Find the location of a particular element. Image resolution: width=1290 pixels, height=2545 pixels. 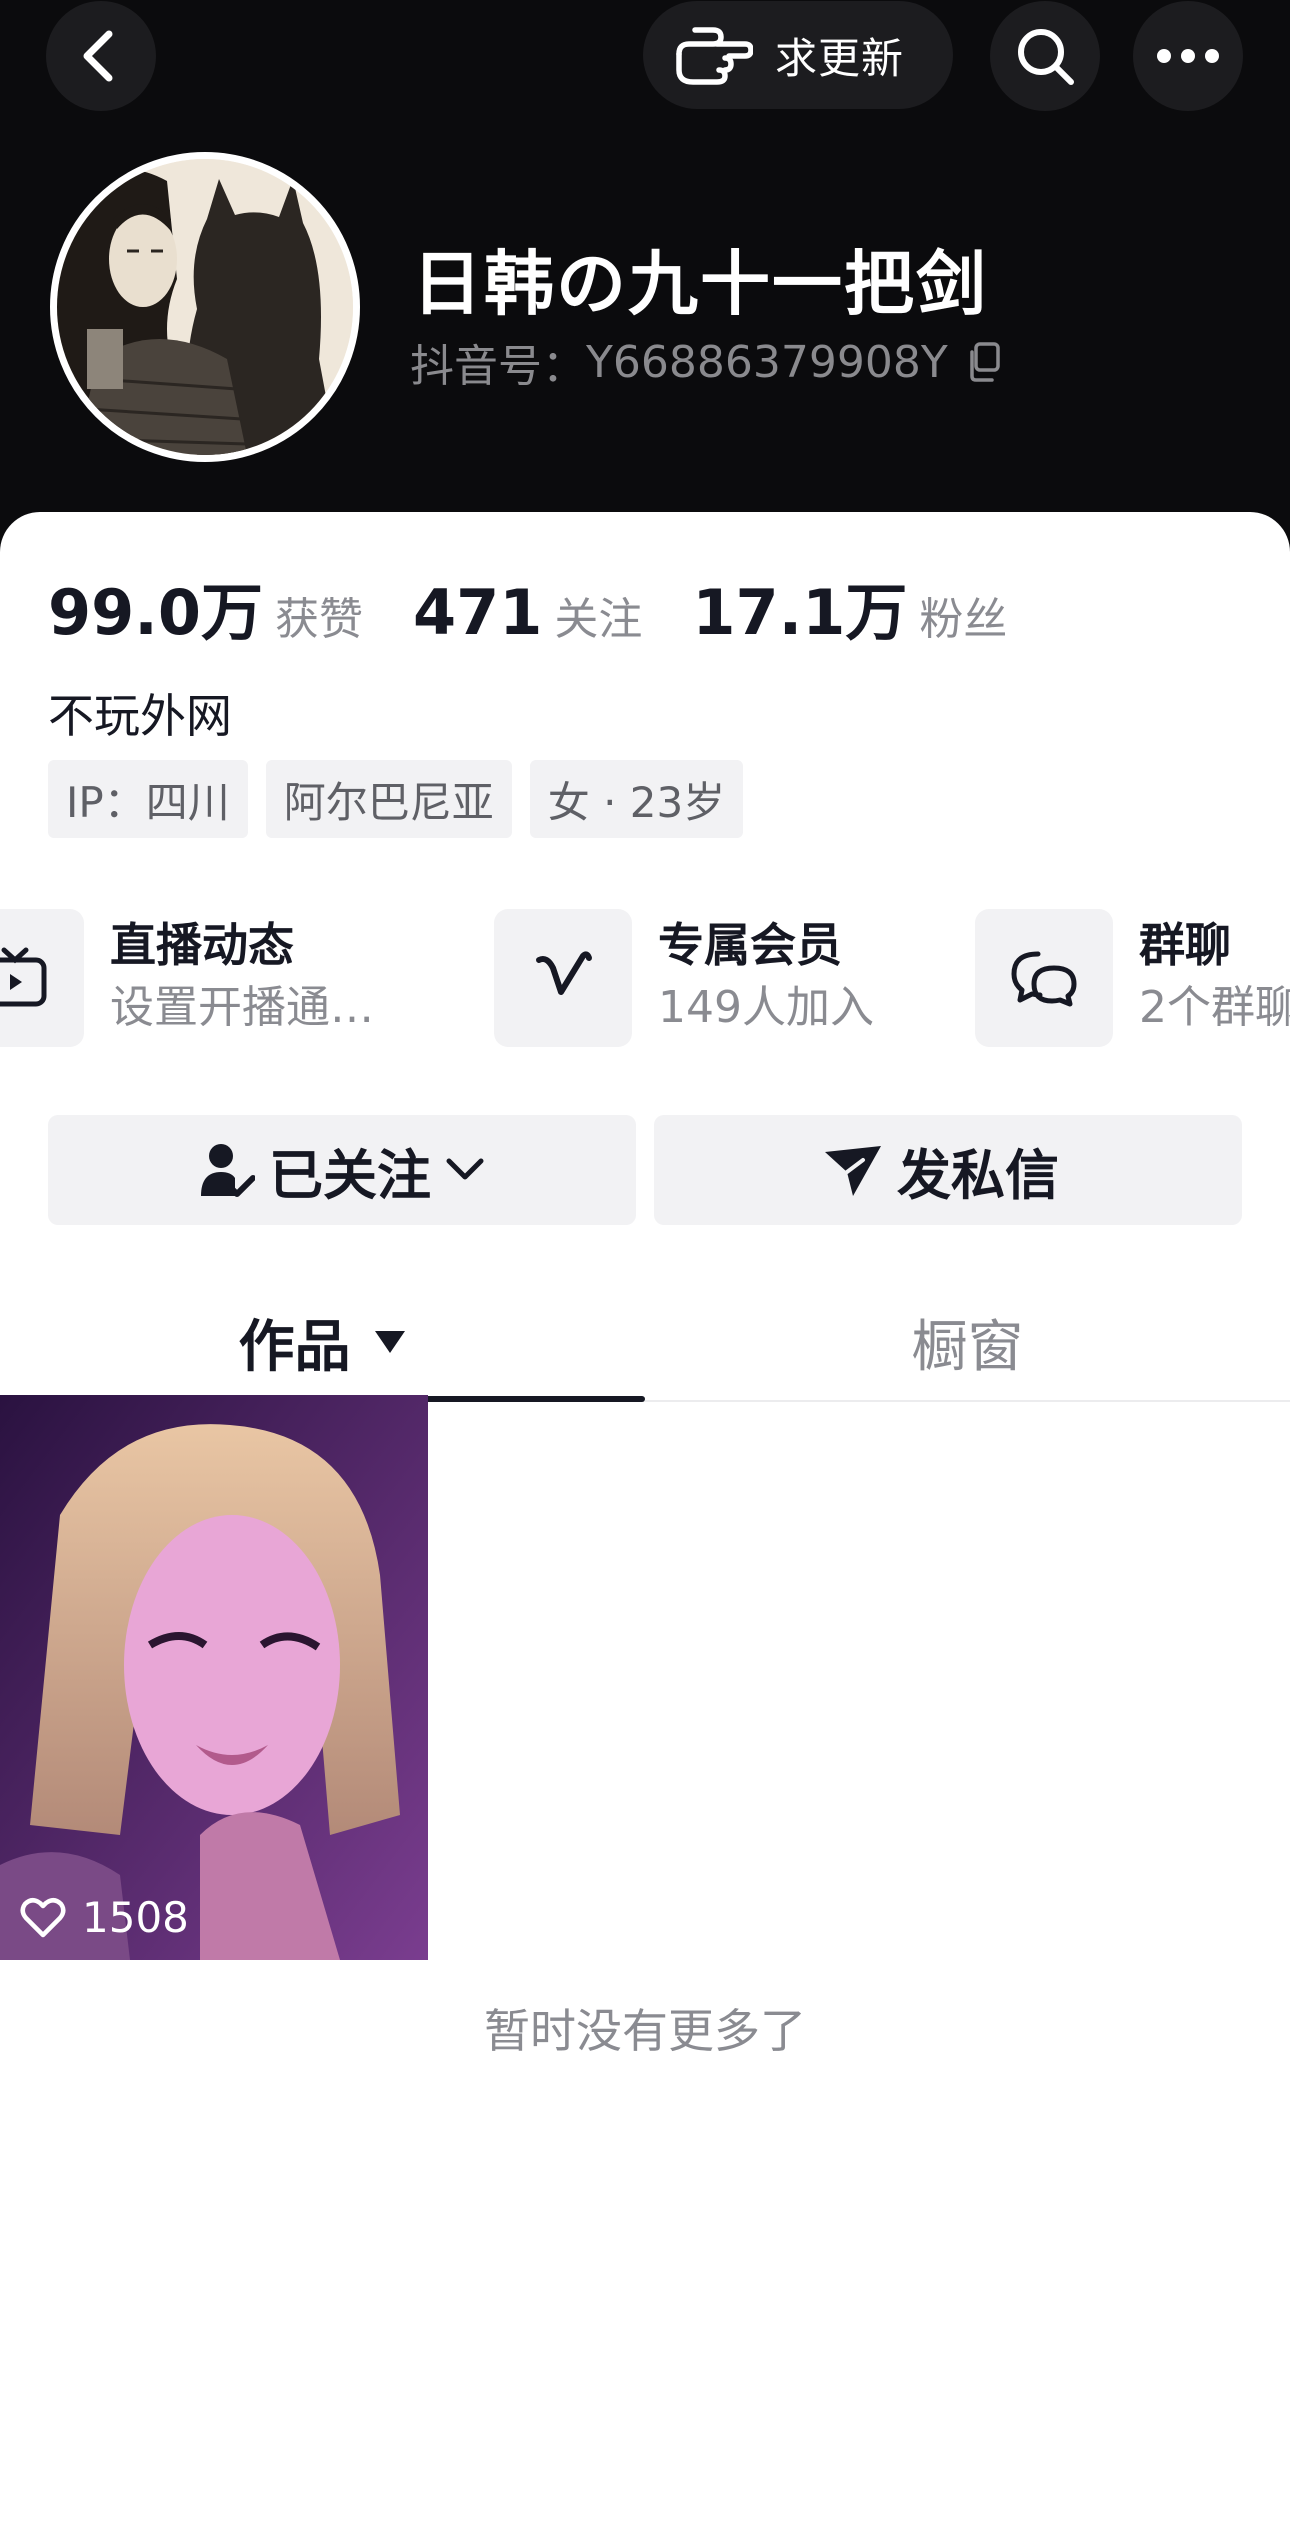

feature-chat-icon-box is located at coordinates (1044, 978).